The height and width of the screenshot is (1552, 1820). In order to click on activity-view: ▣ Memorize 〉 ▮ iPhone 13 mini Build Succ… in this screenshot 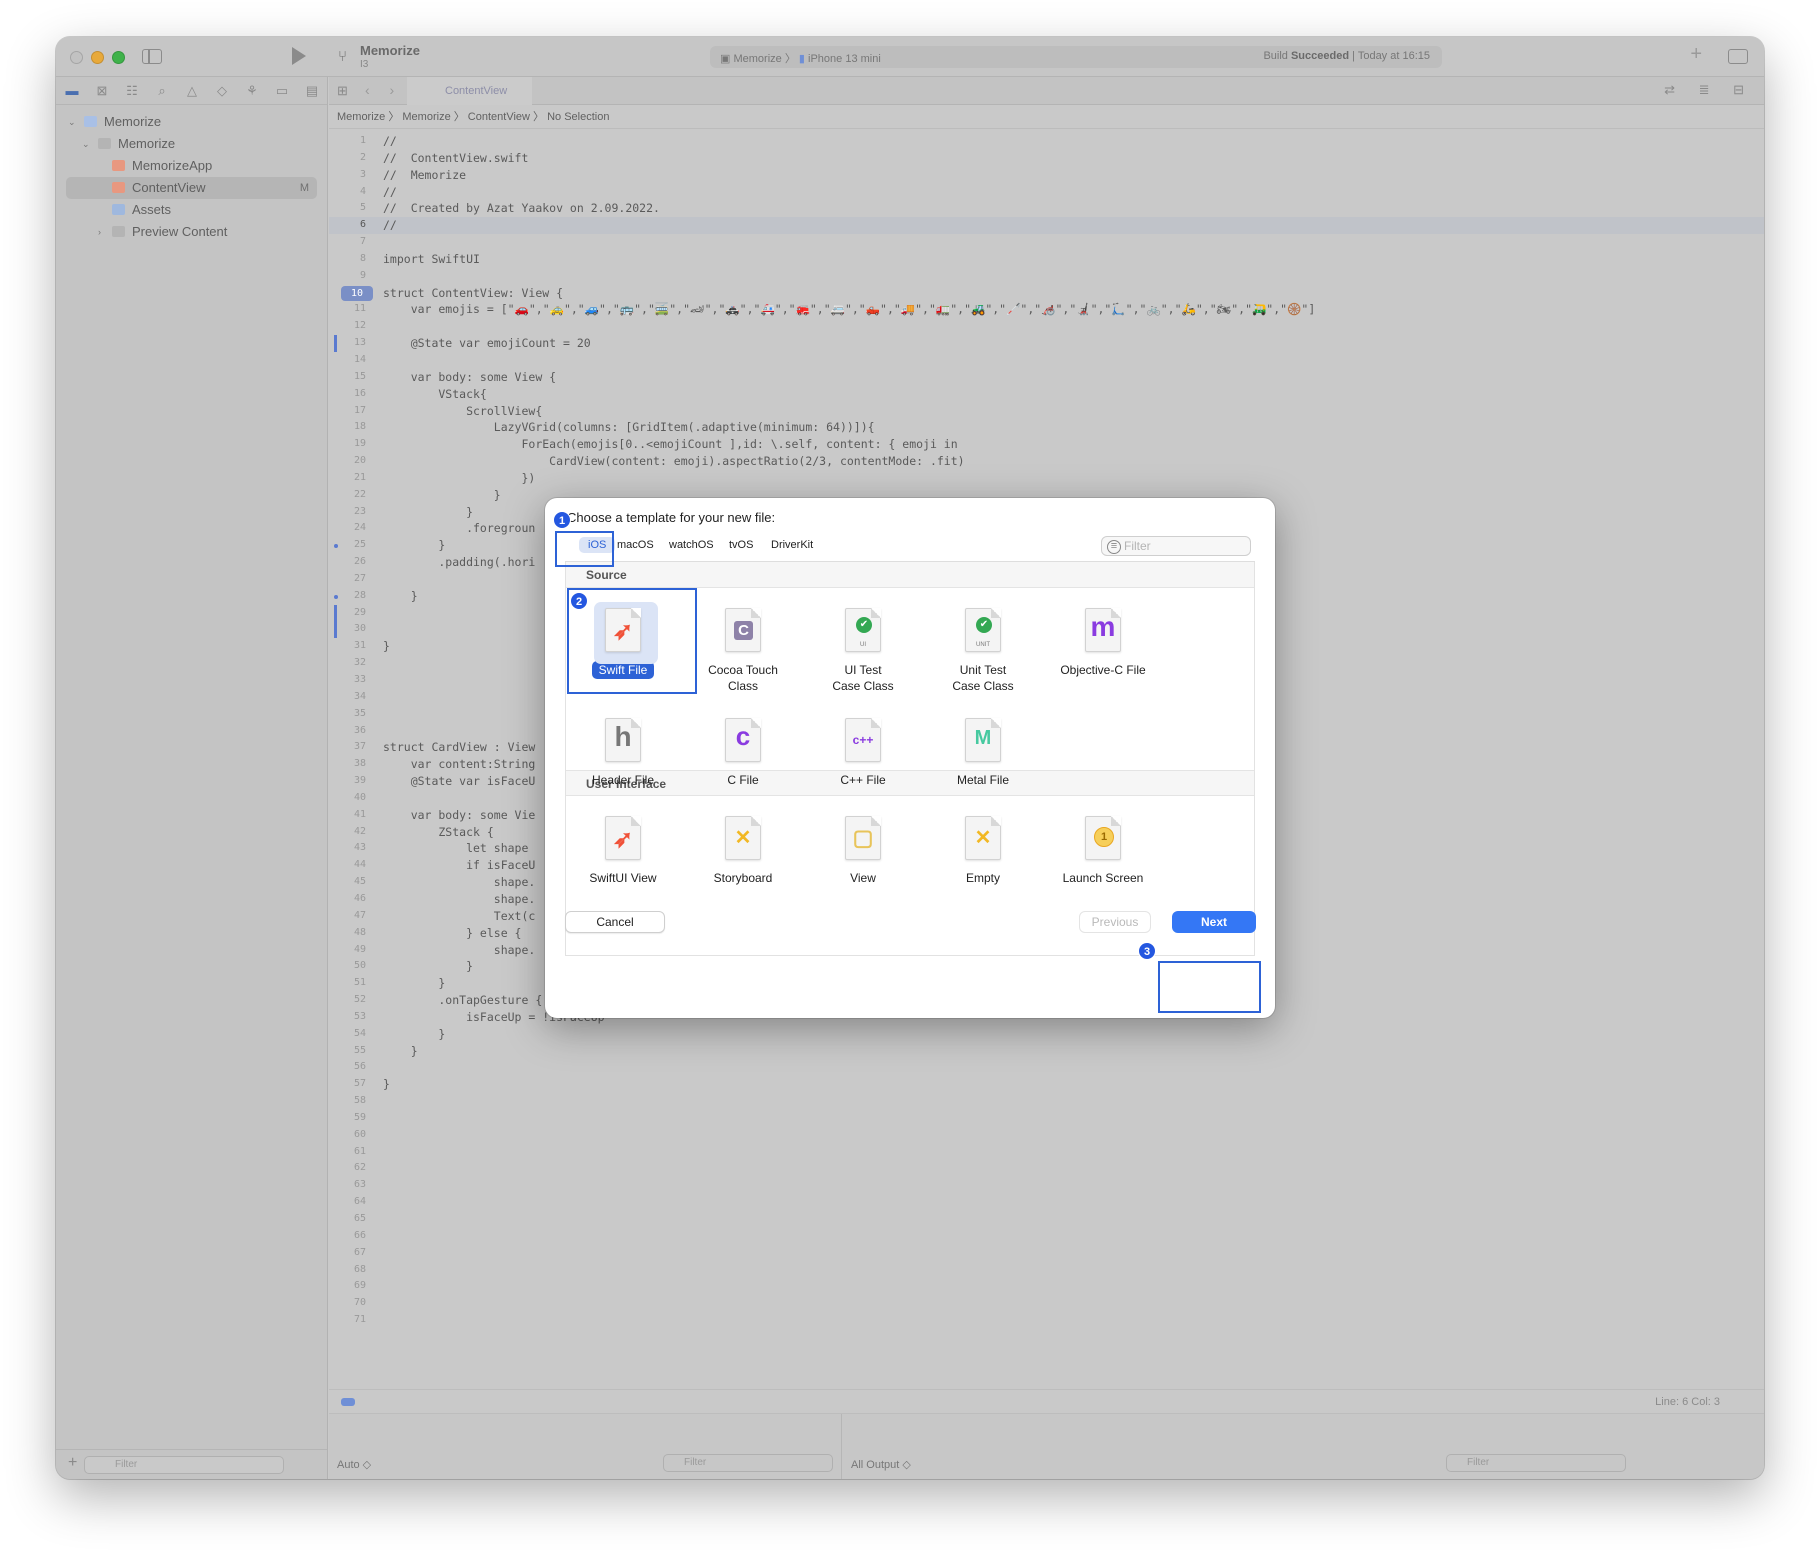, I will do `click(1076, 57)`.